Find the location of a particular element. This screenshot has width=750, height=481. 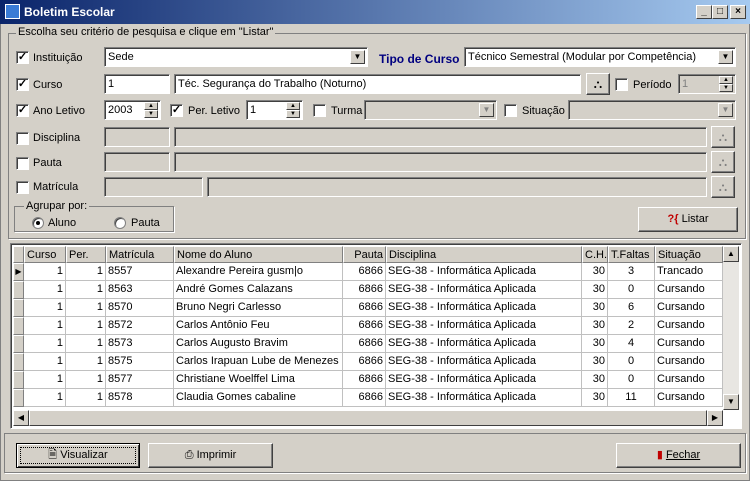

visualizar-button: 🗎 Visualizar is located at coordinates (78, 455).